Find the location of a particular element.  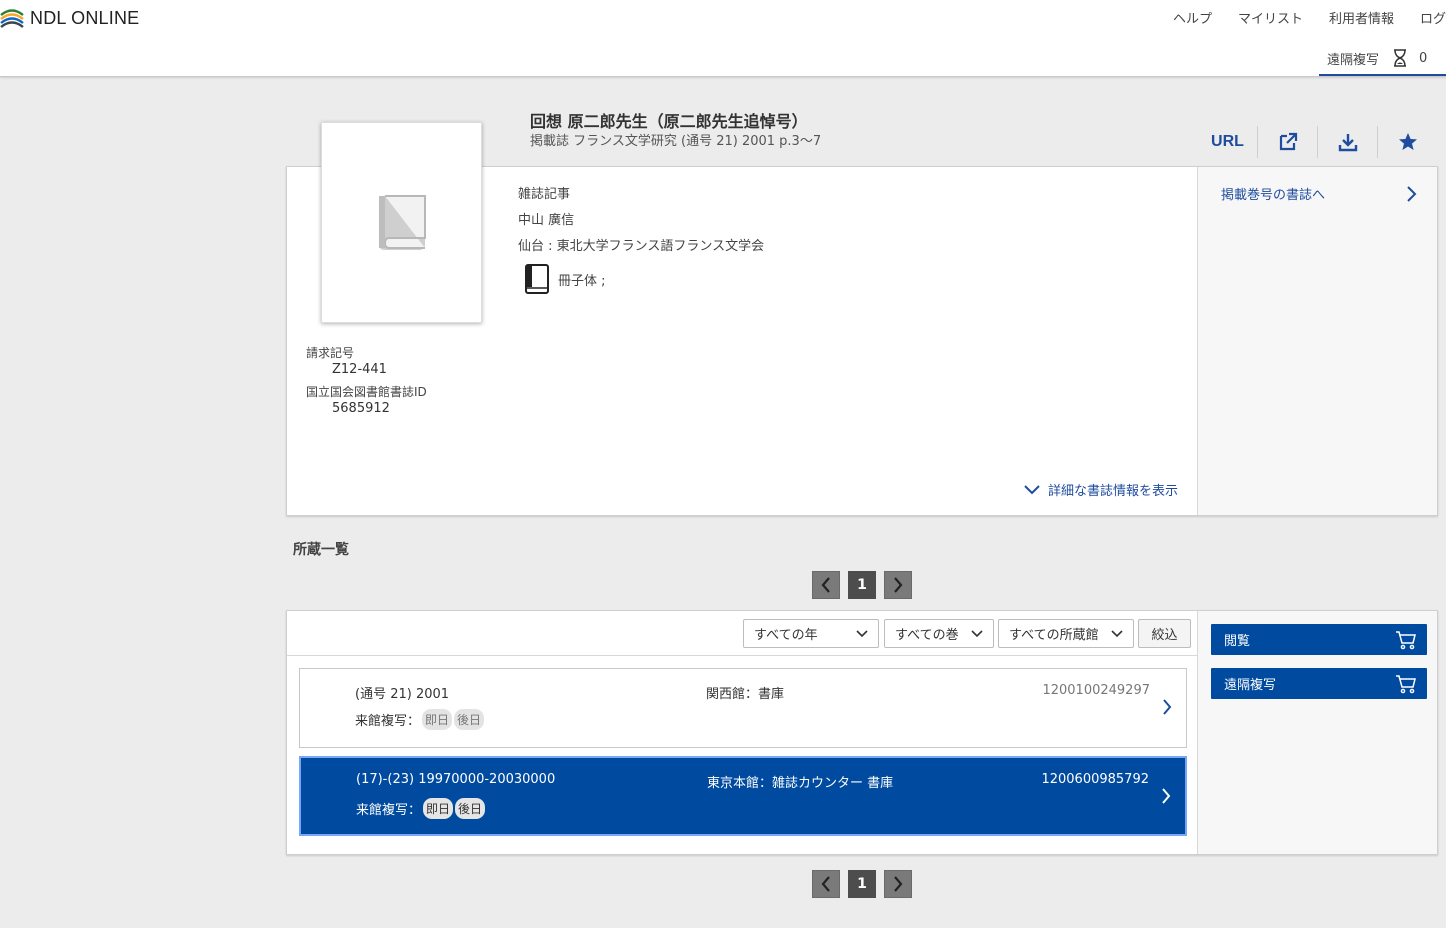

library-select-value: すべての所蔵館 is located at coordinates (1054, 635).